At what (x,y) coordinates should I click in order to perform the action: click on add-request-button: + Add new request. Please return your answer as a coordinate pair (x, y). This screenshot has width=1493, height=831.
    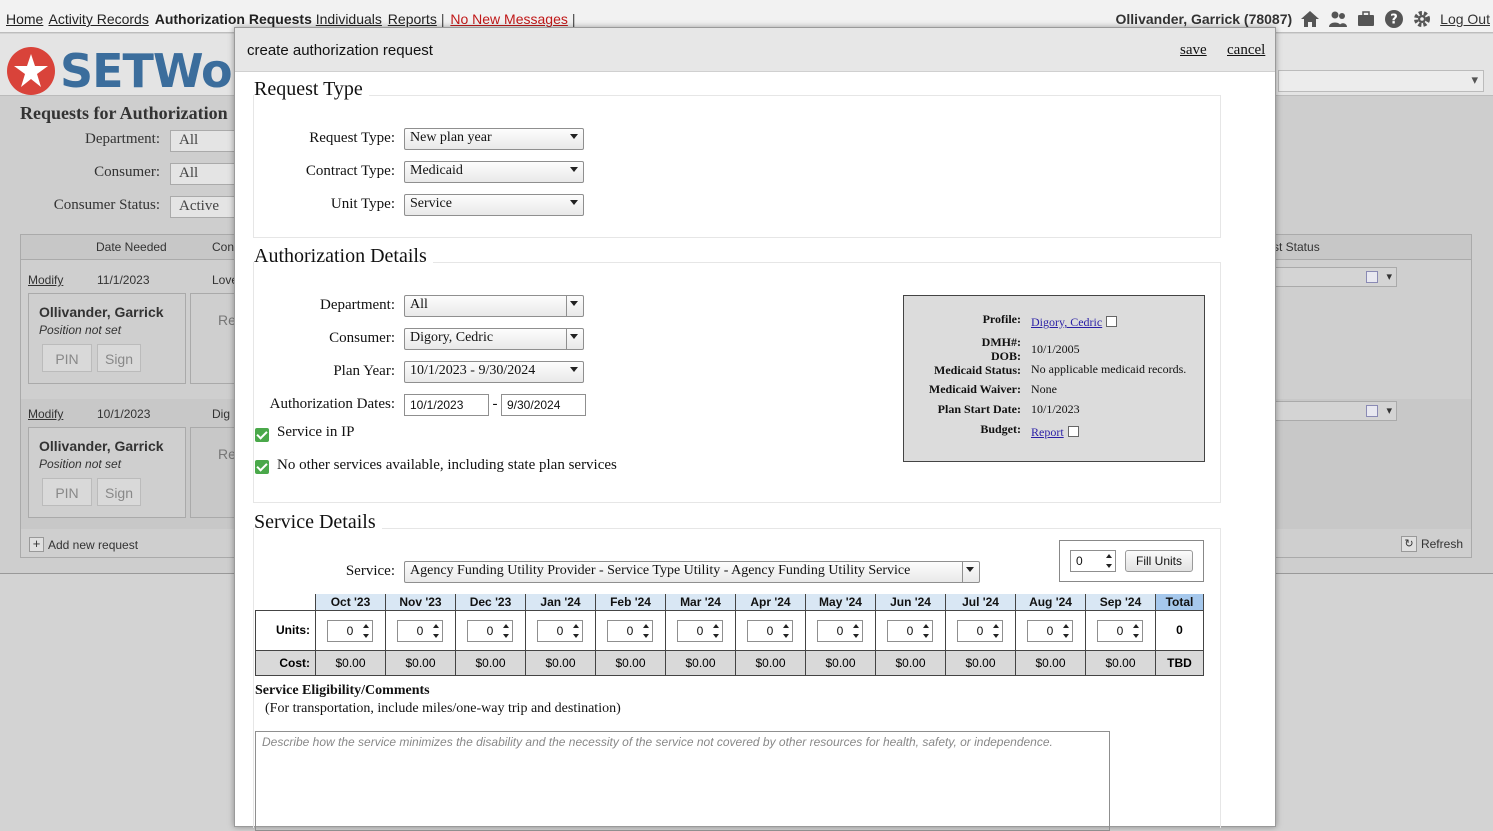
    Looking at the image, I should click on (83, 544).